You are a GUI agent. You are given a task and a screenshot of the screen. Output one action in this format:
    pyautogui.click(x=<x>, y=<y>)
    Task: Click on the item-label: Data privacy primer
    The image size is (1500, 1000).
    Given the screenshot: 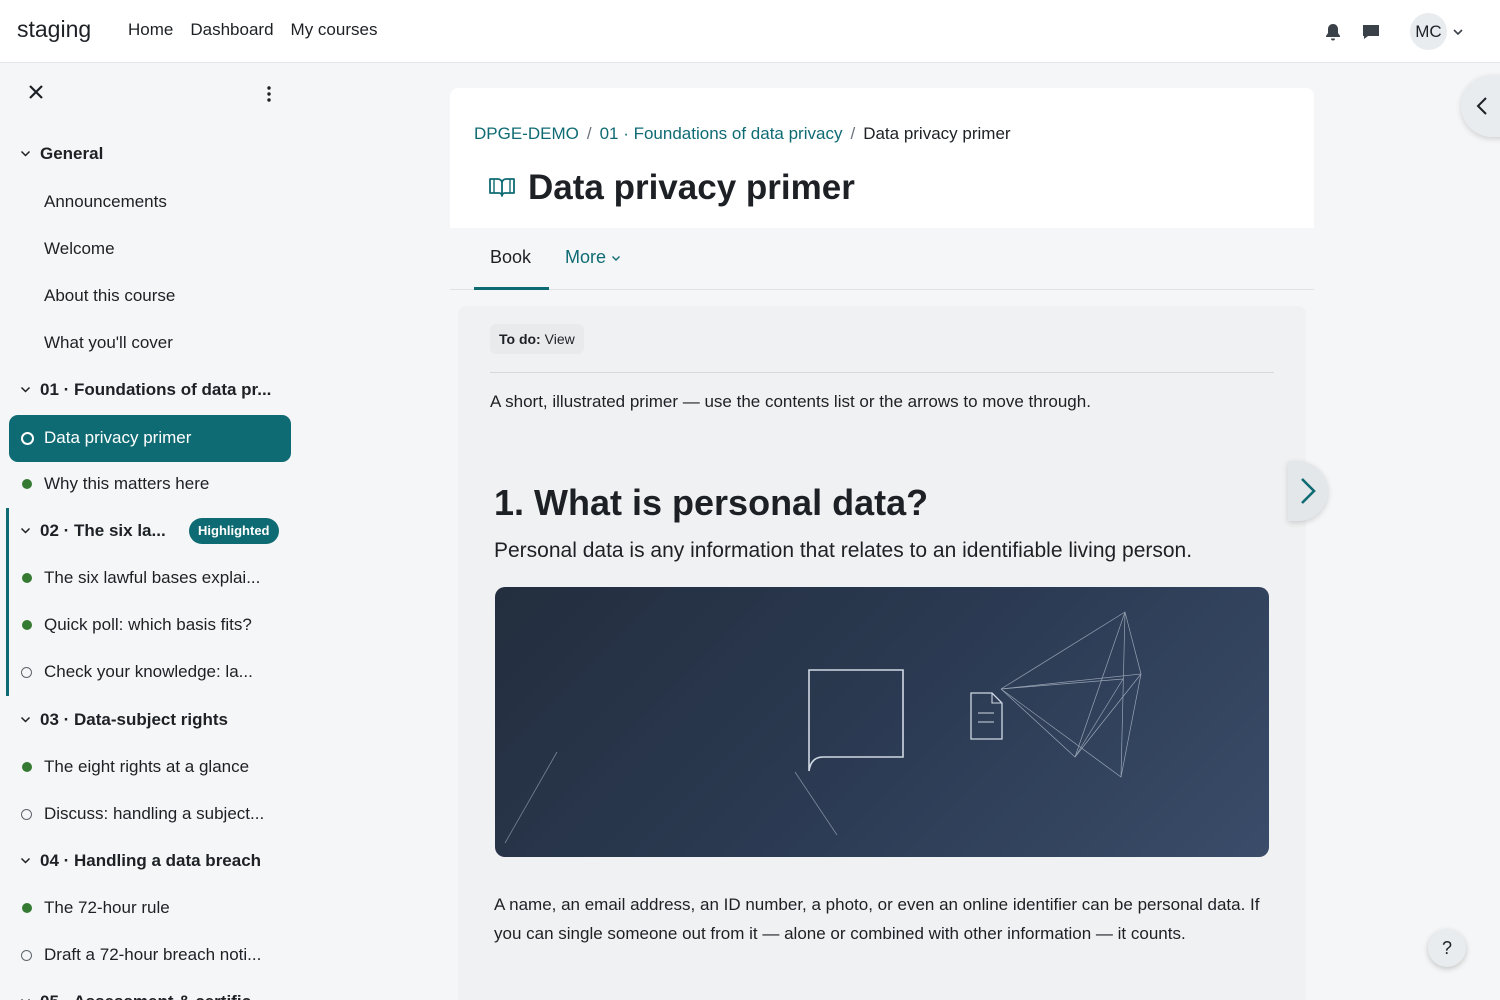 What is the action you would take?
    pyautogui.click(x=118, y=437)
    